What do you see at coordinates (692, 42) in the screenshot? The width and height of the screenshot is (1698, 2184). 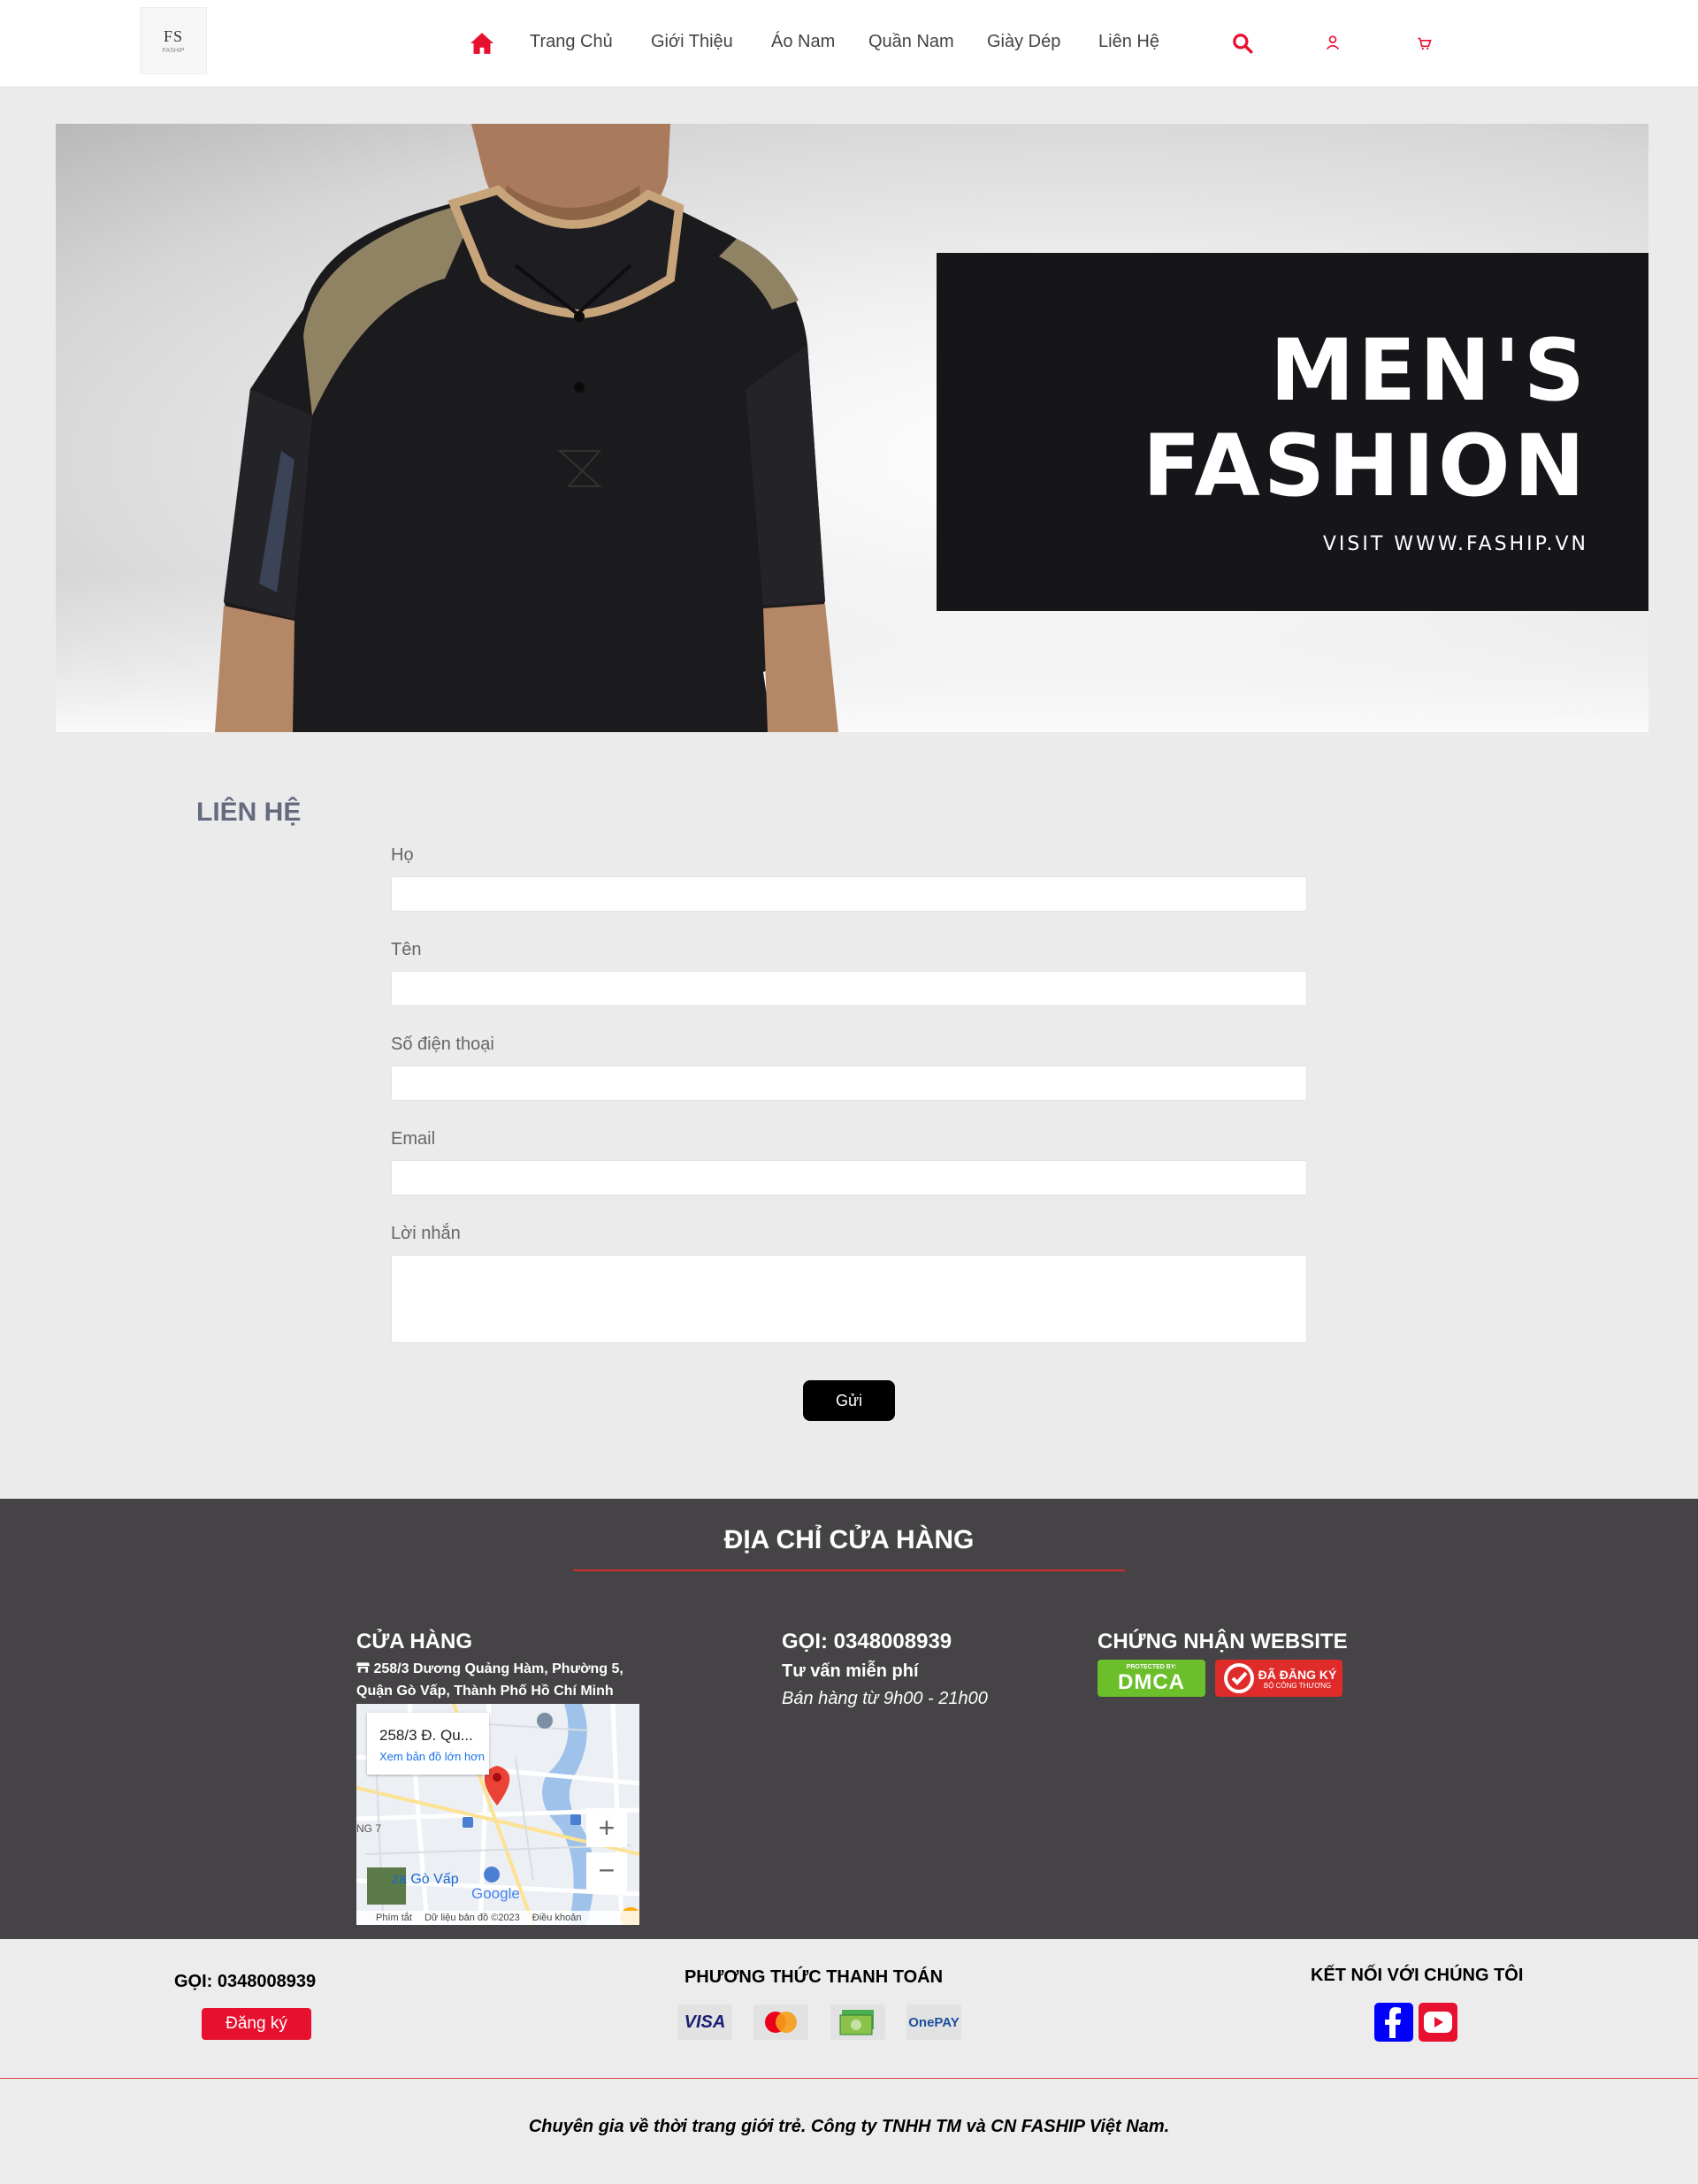 I see `nav-gioi-thieu: Giới Thiệu` at bounding box center [692, 42].